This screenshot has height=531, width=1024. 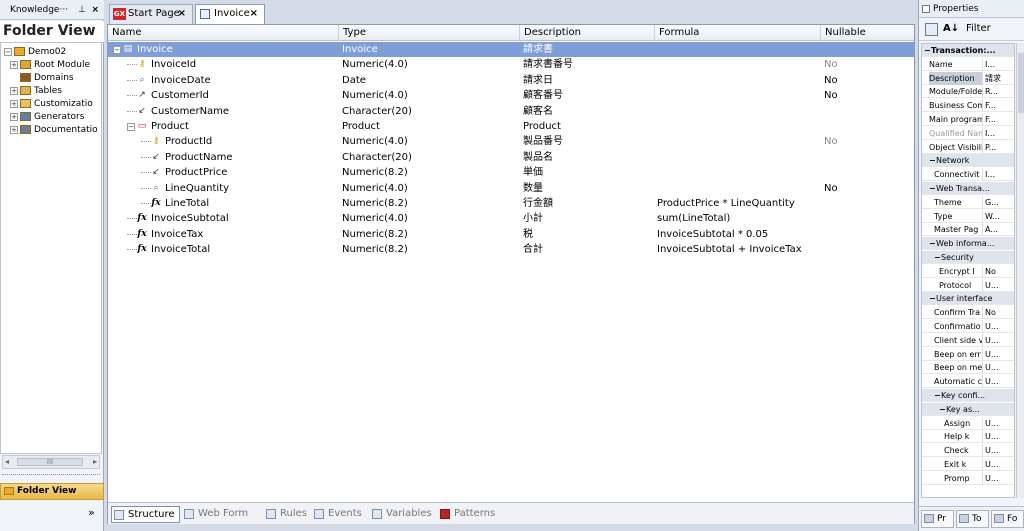 What do you see at coordinates (998, 78) in the screenshot?
I see `property-value: 請求` at bounding box center [998, 78].